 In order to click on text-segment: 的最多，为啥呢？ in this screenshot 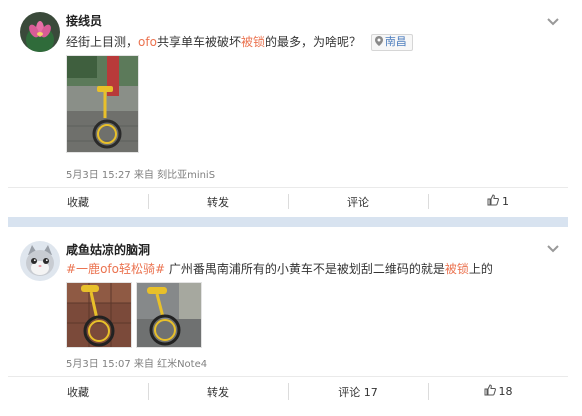, I will do `click(312, 42)`.